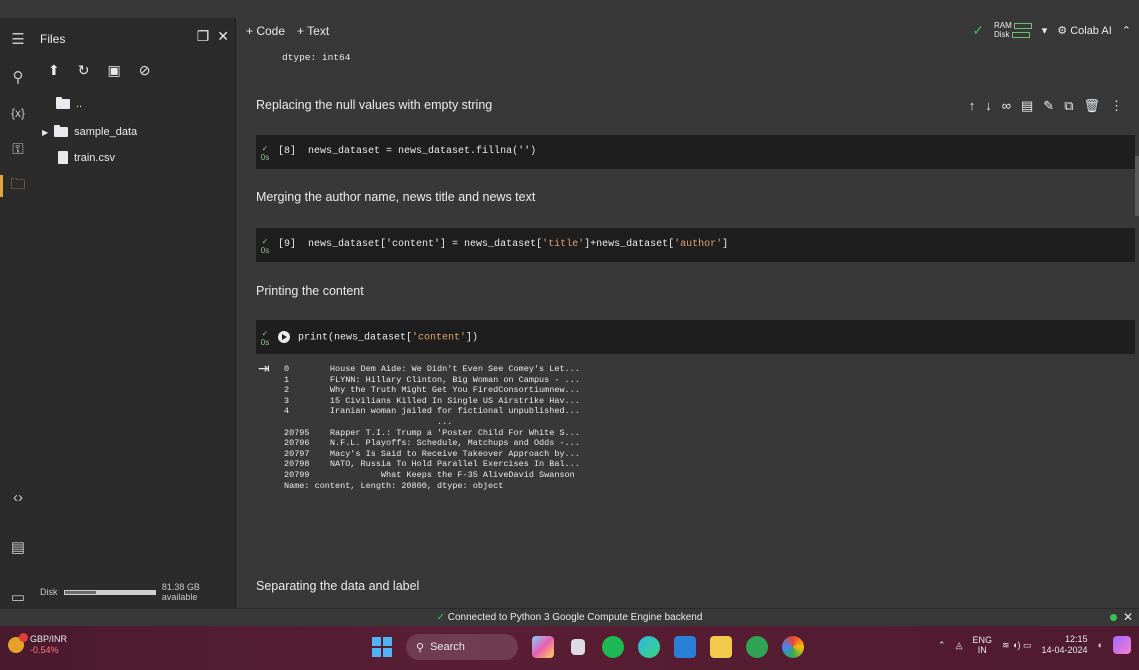 This screenshot has width=1139, height=670. I want to click on disk-bar, so click(1020, 34).